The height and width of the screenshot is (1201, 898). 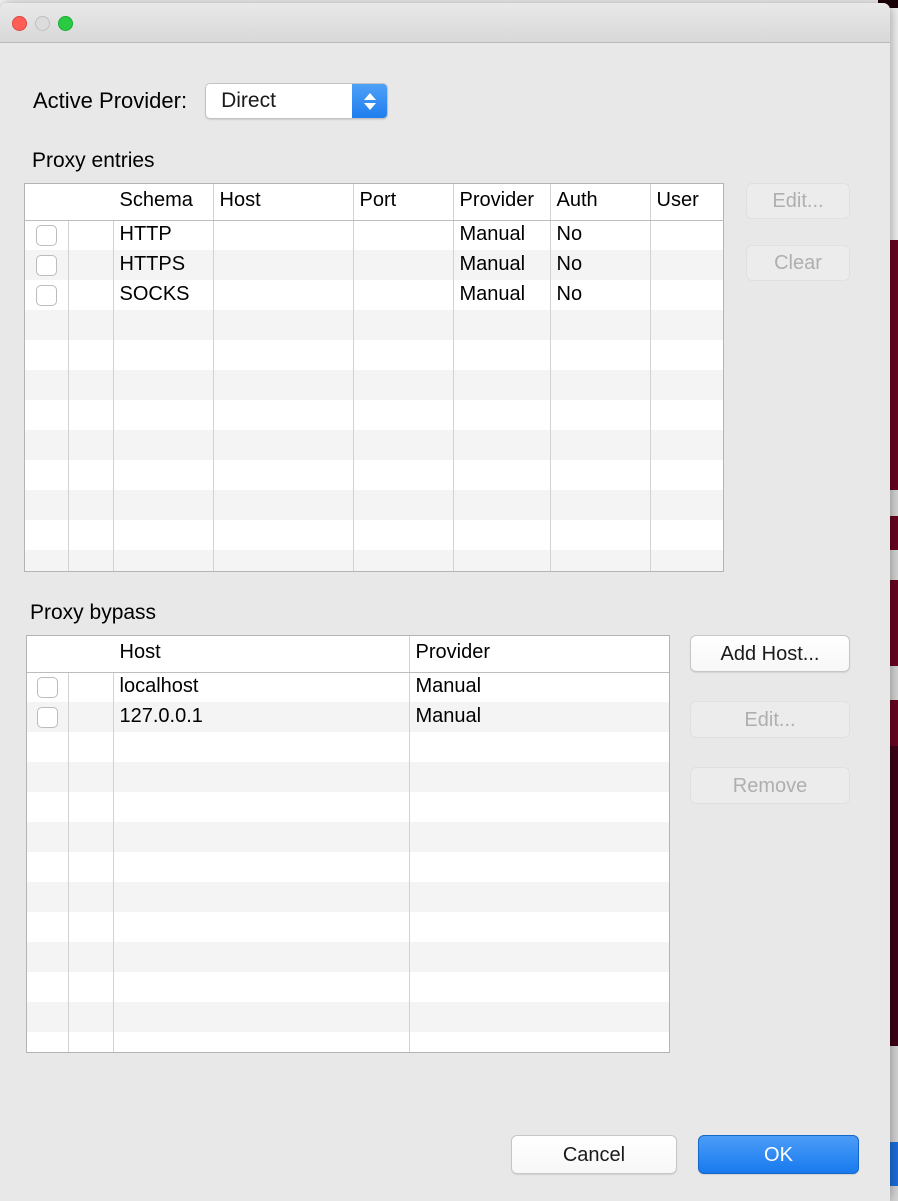 I want to click on cancel-button: Cancel, so click(x=594, y=1154).